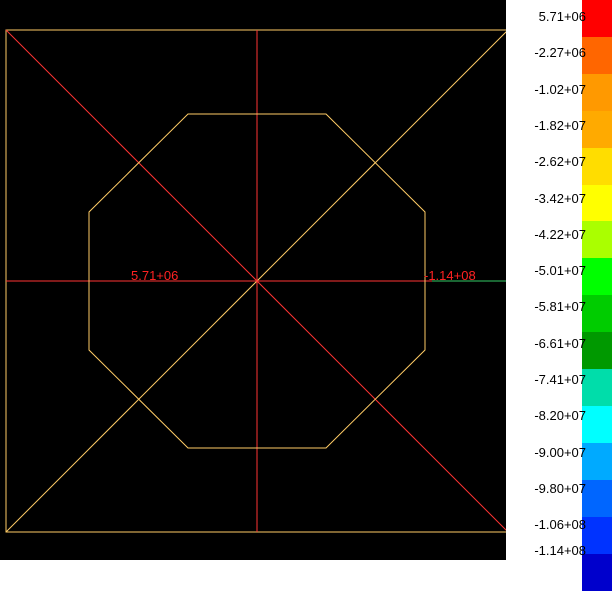 This screenshot has height=591, width=612. What do you see at coordinates (560, 125) in the screenshot?
I see `legend-tick-label: -1.82+07` at bounding box center [560, 125].